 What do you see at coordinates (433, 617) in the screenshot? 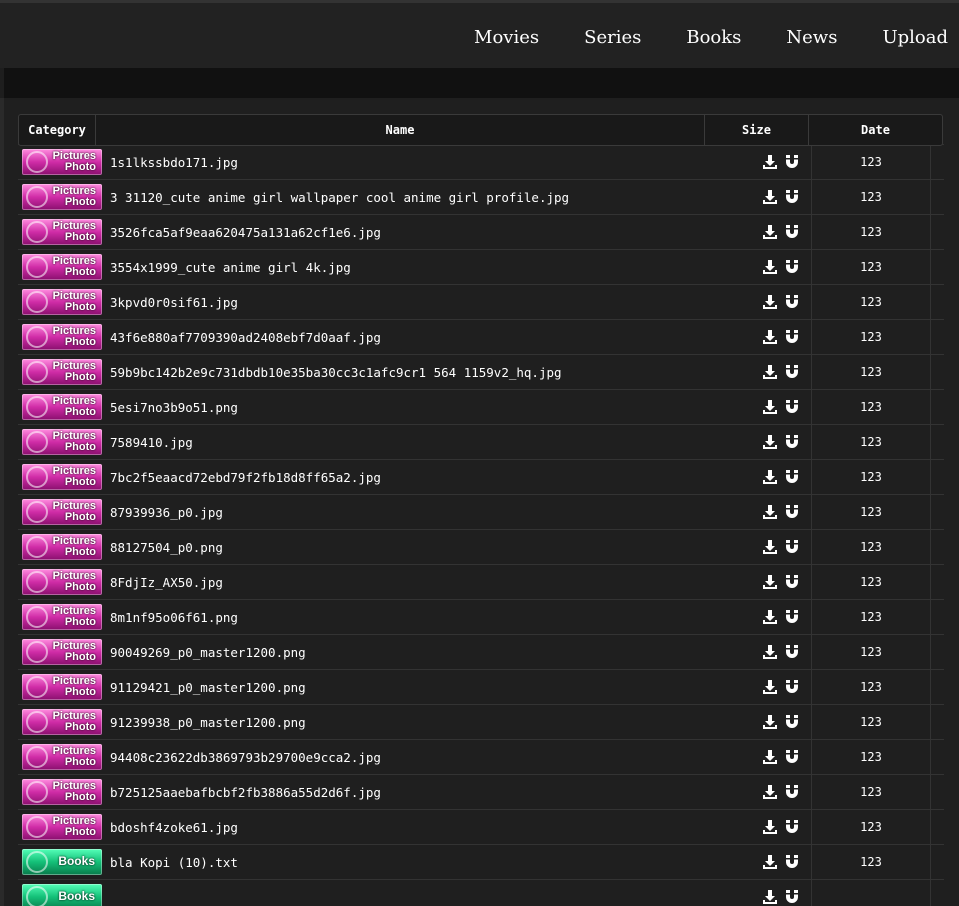
I see `file-name-link: 8m1nf95o06f61.png` at bounding box center [433, 617].